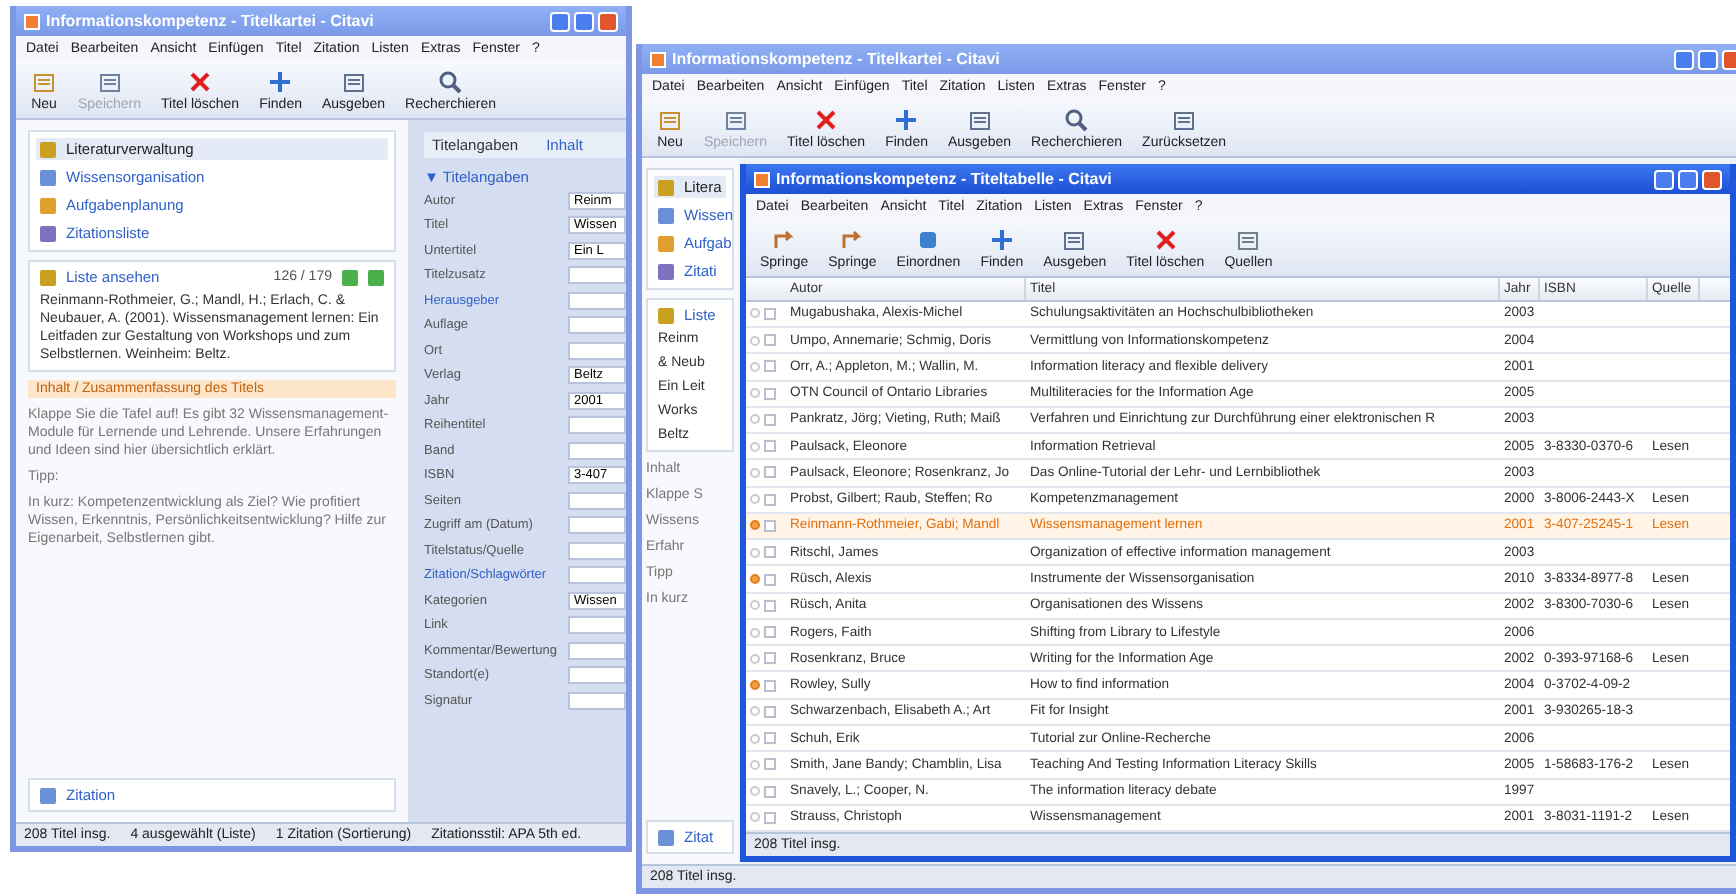  What do you see at coordinates (944, 179) in the screenshot?
I see `window-title: Informationskompetenz - Titeltabelle - Citavi` at bounding box center [944, 179].